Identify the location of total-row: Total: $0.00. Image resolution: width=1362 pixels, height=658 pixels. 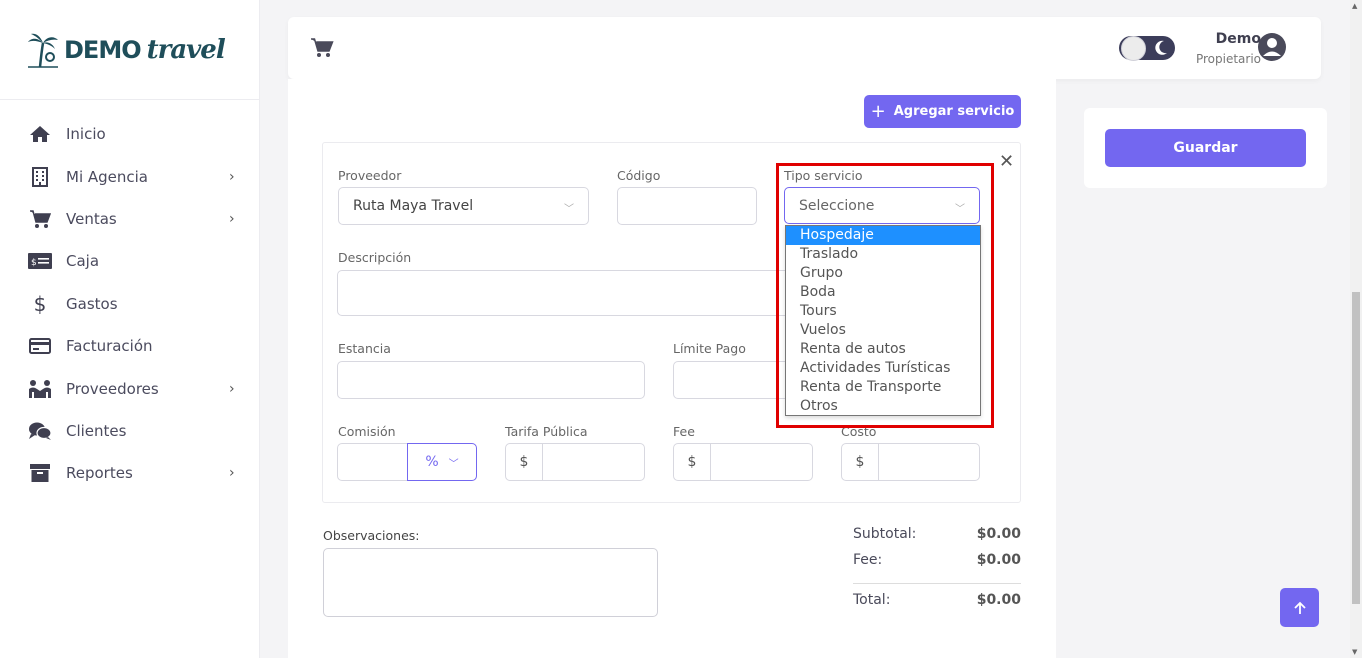
(937, 600).